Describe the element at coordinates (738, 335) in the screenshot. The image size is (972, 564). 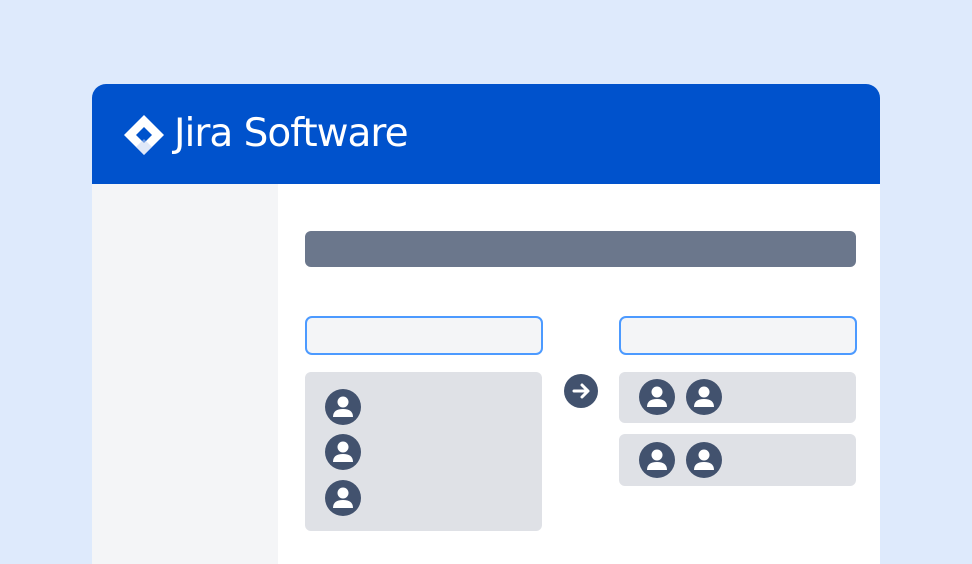
I see `target-group-field` at that location.